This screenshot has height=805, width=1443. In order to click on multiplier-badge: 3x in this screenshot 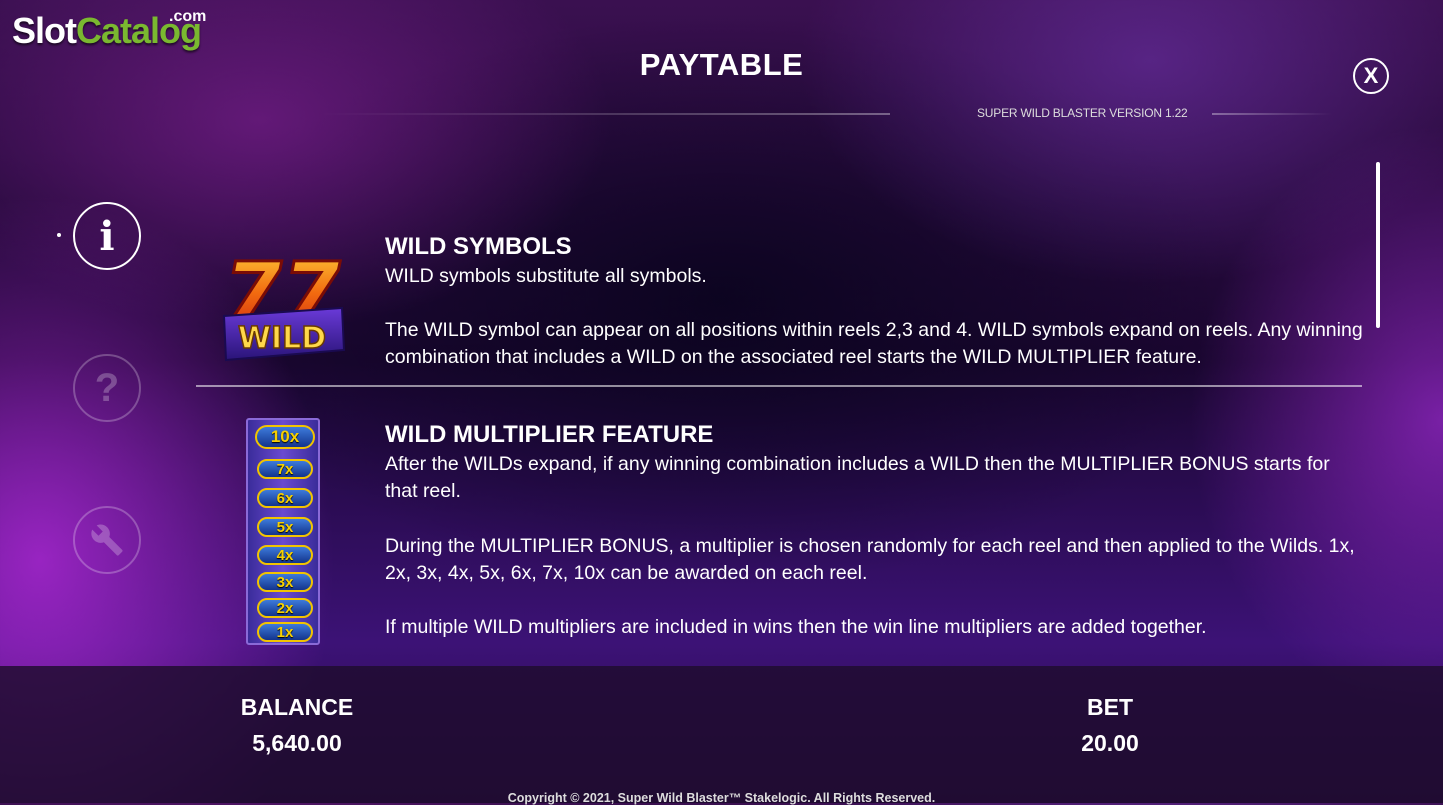, I will do `click(285, 582)`.